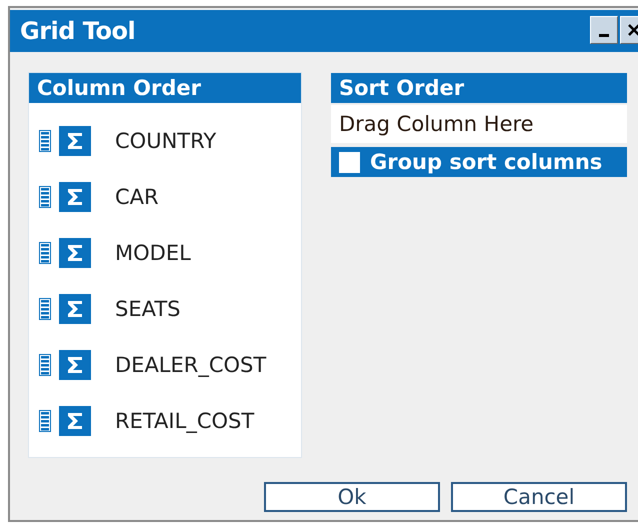 The image size is (638, 525). I want to click on window-title: Grid Tool, so click(78, 31).